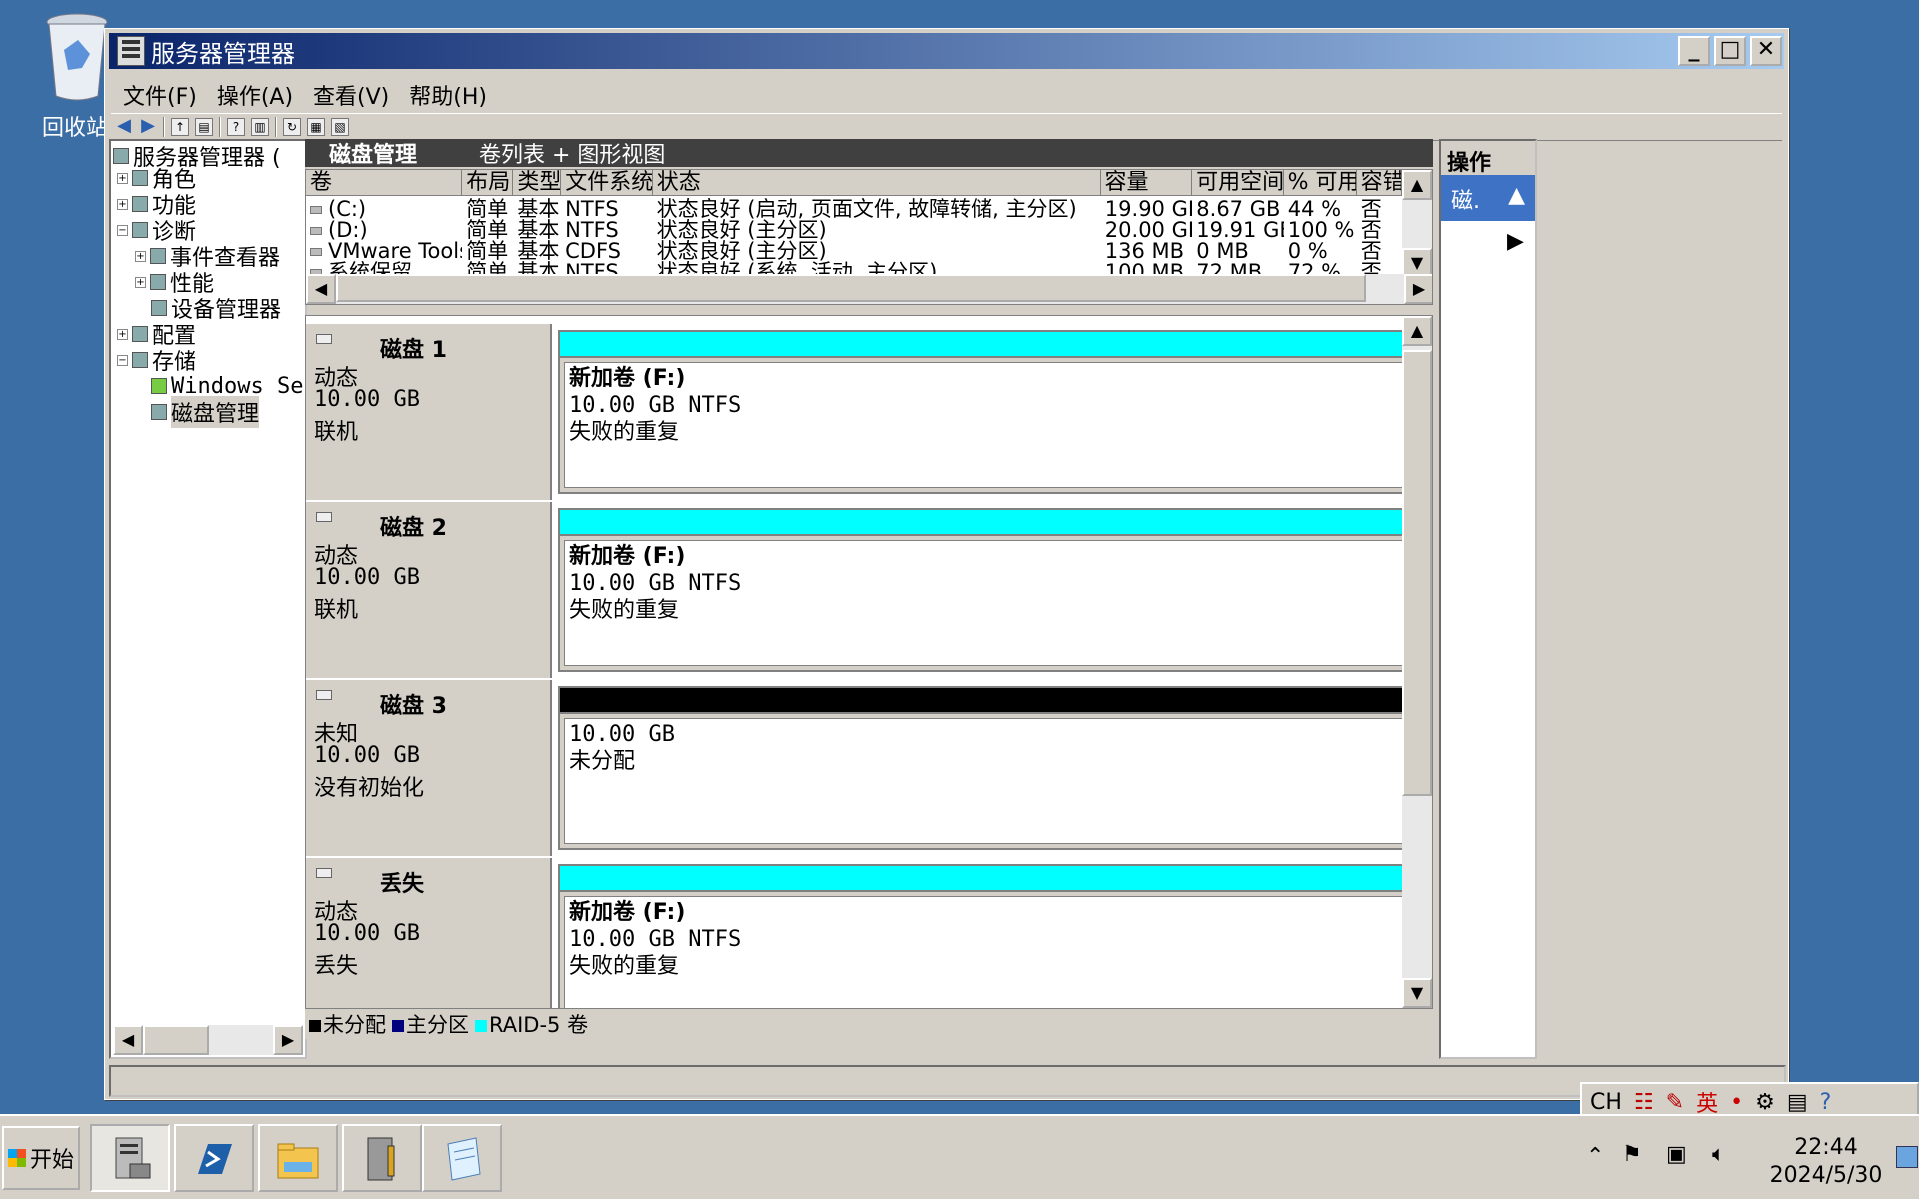 Image resolution: width=1919 pixels, height=1199 pixels. What do you see at coordinates (260, 127) in the screenshot?
I see `show-hide-action-pane-icon: ▥` at bounding box center [260, 127].